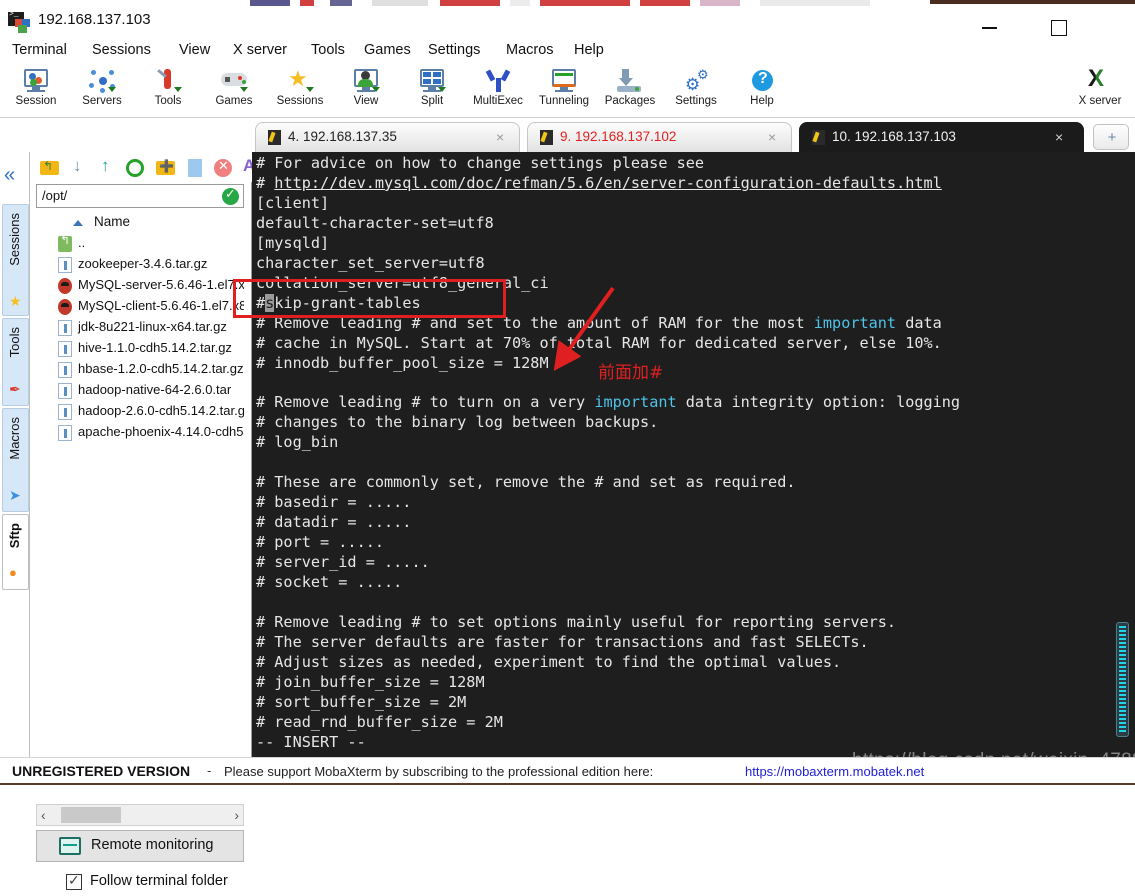 The image size is (1135, 896). Describe the element at coordinates (618, 136) in the screenshot. I see `tab-label: 9. 192.168.137.102` at that location.